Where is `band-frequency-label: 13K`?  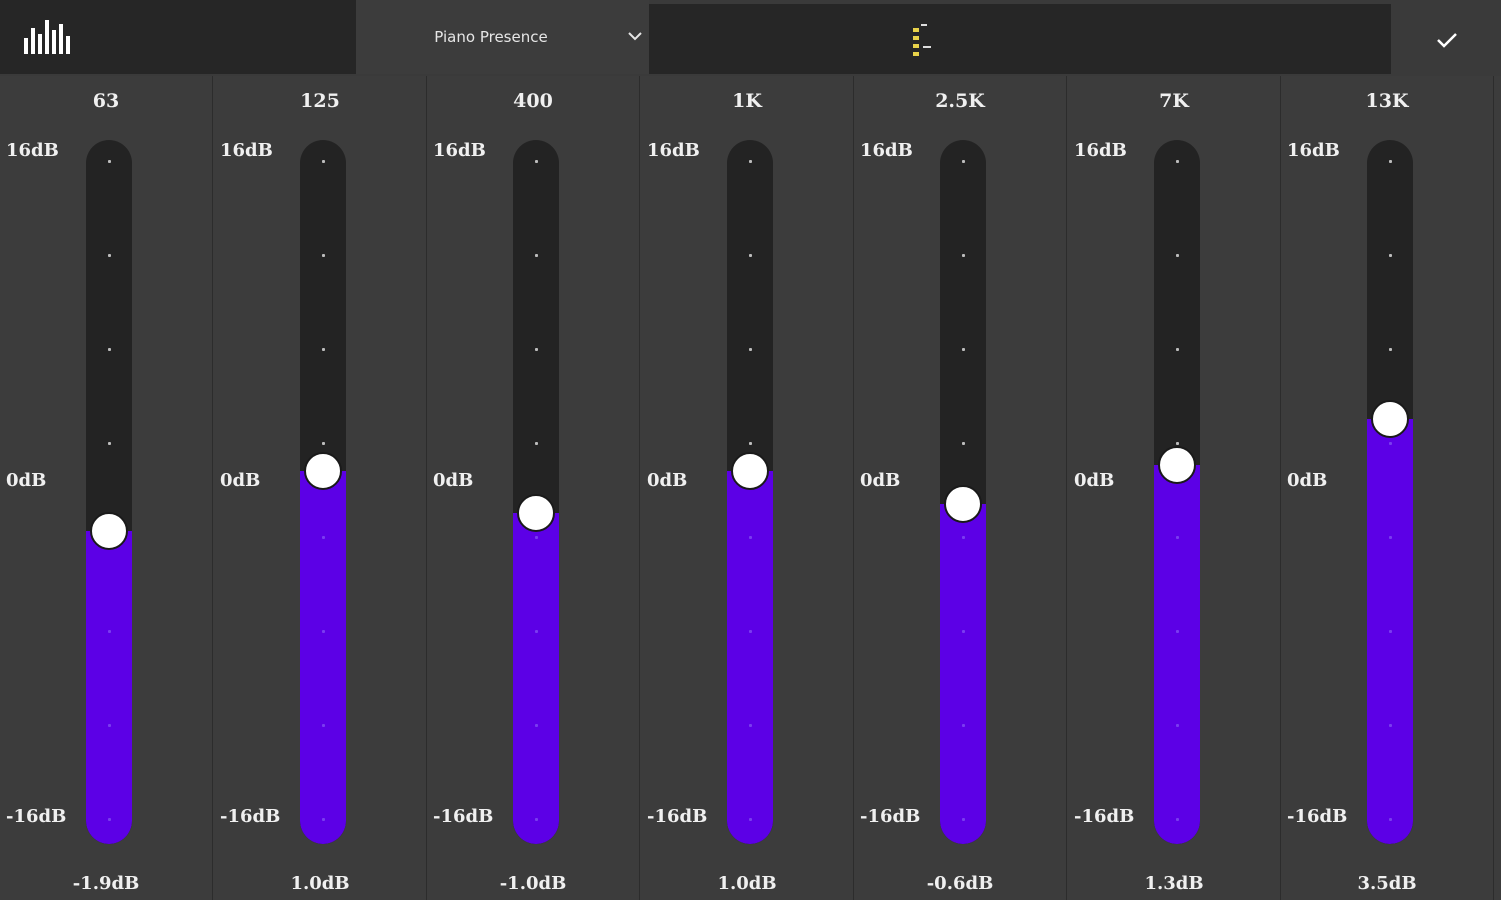
band-frequency-label: 13K is located at coordinates (1387, 101).